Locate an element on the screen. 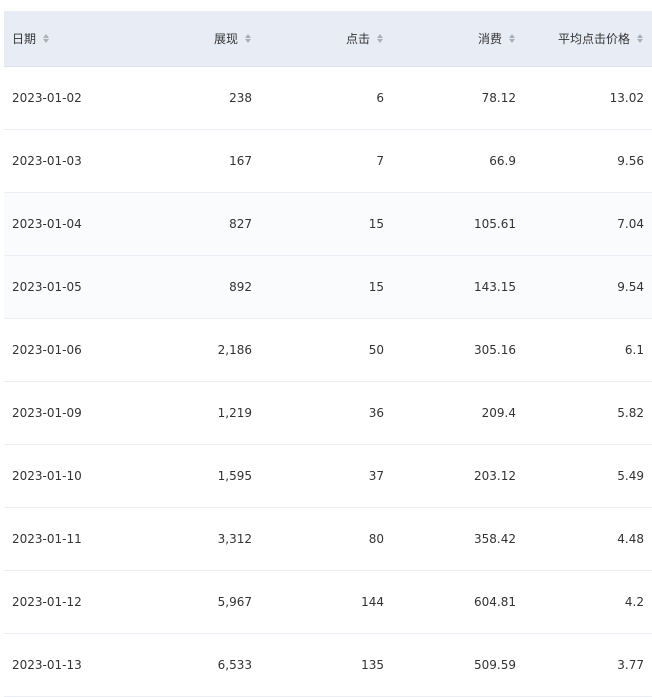  cell-date: 2023-01-13 is located at coordinates (77, 665).